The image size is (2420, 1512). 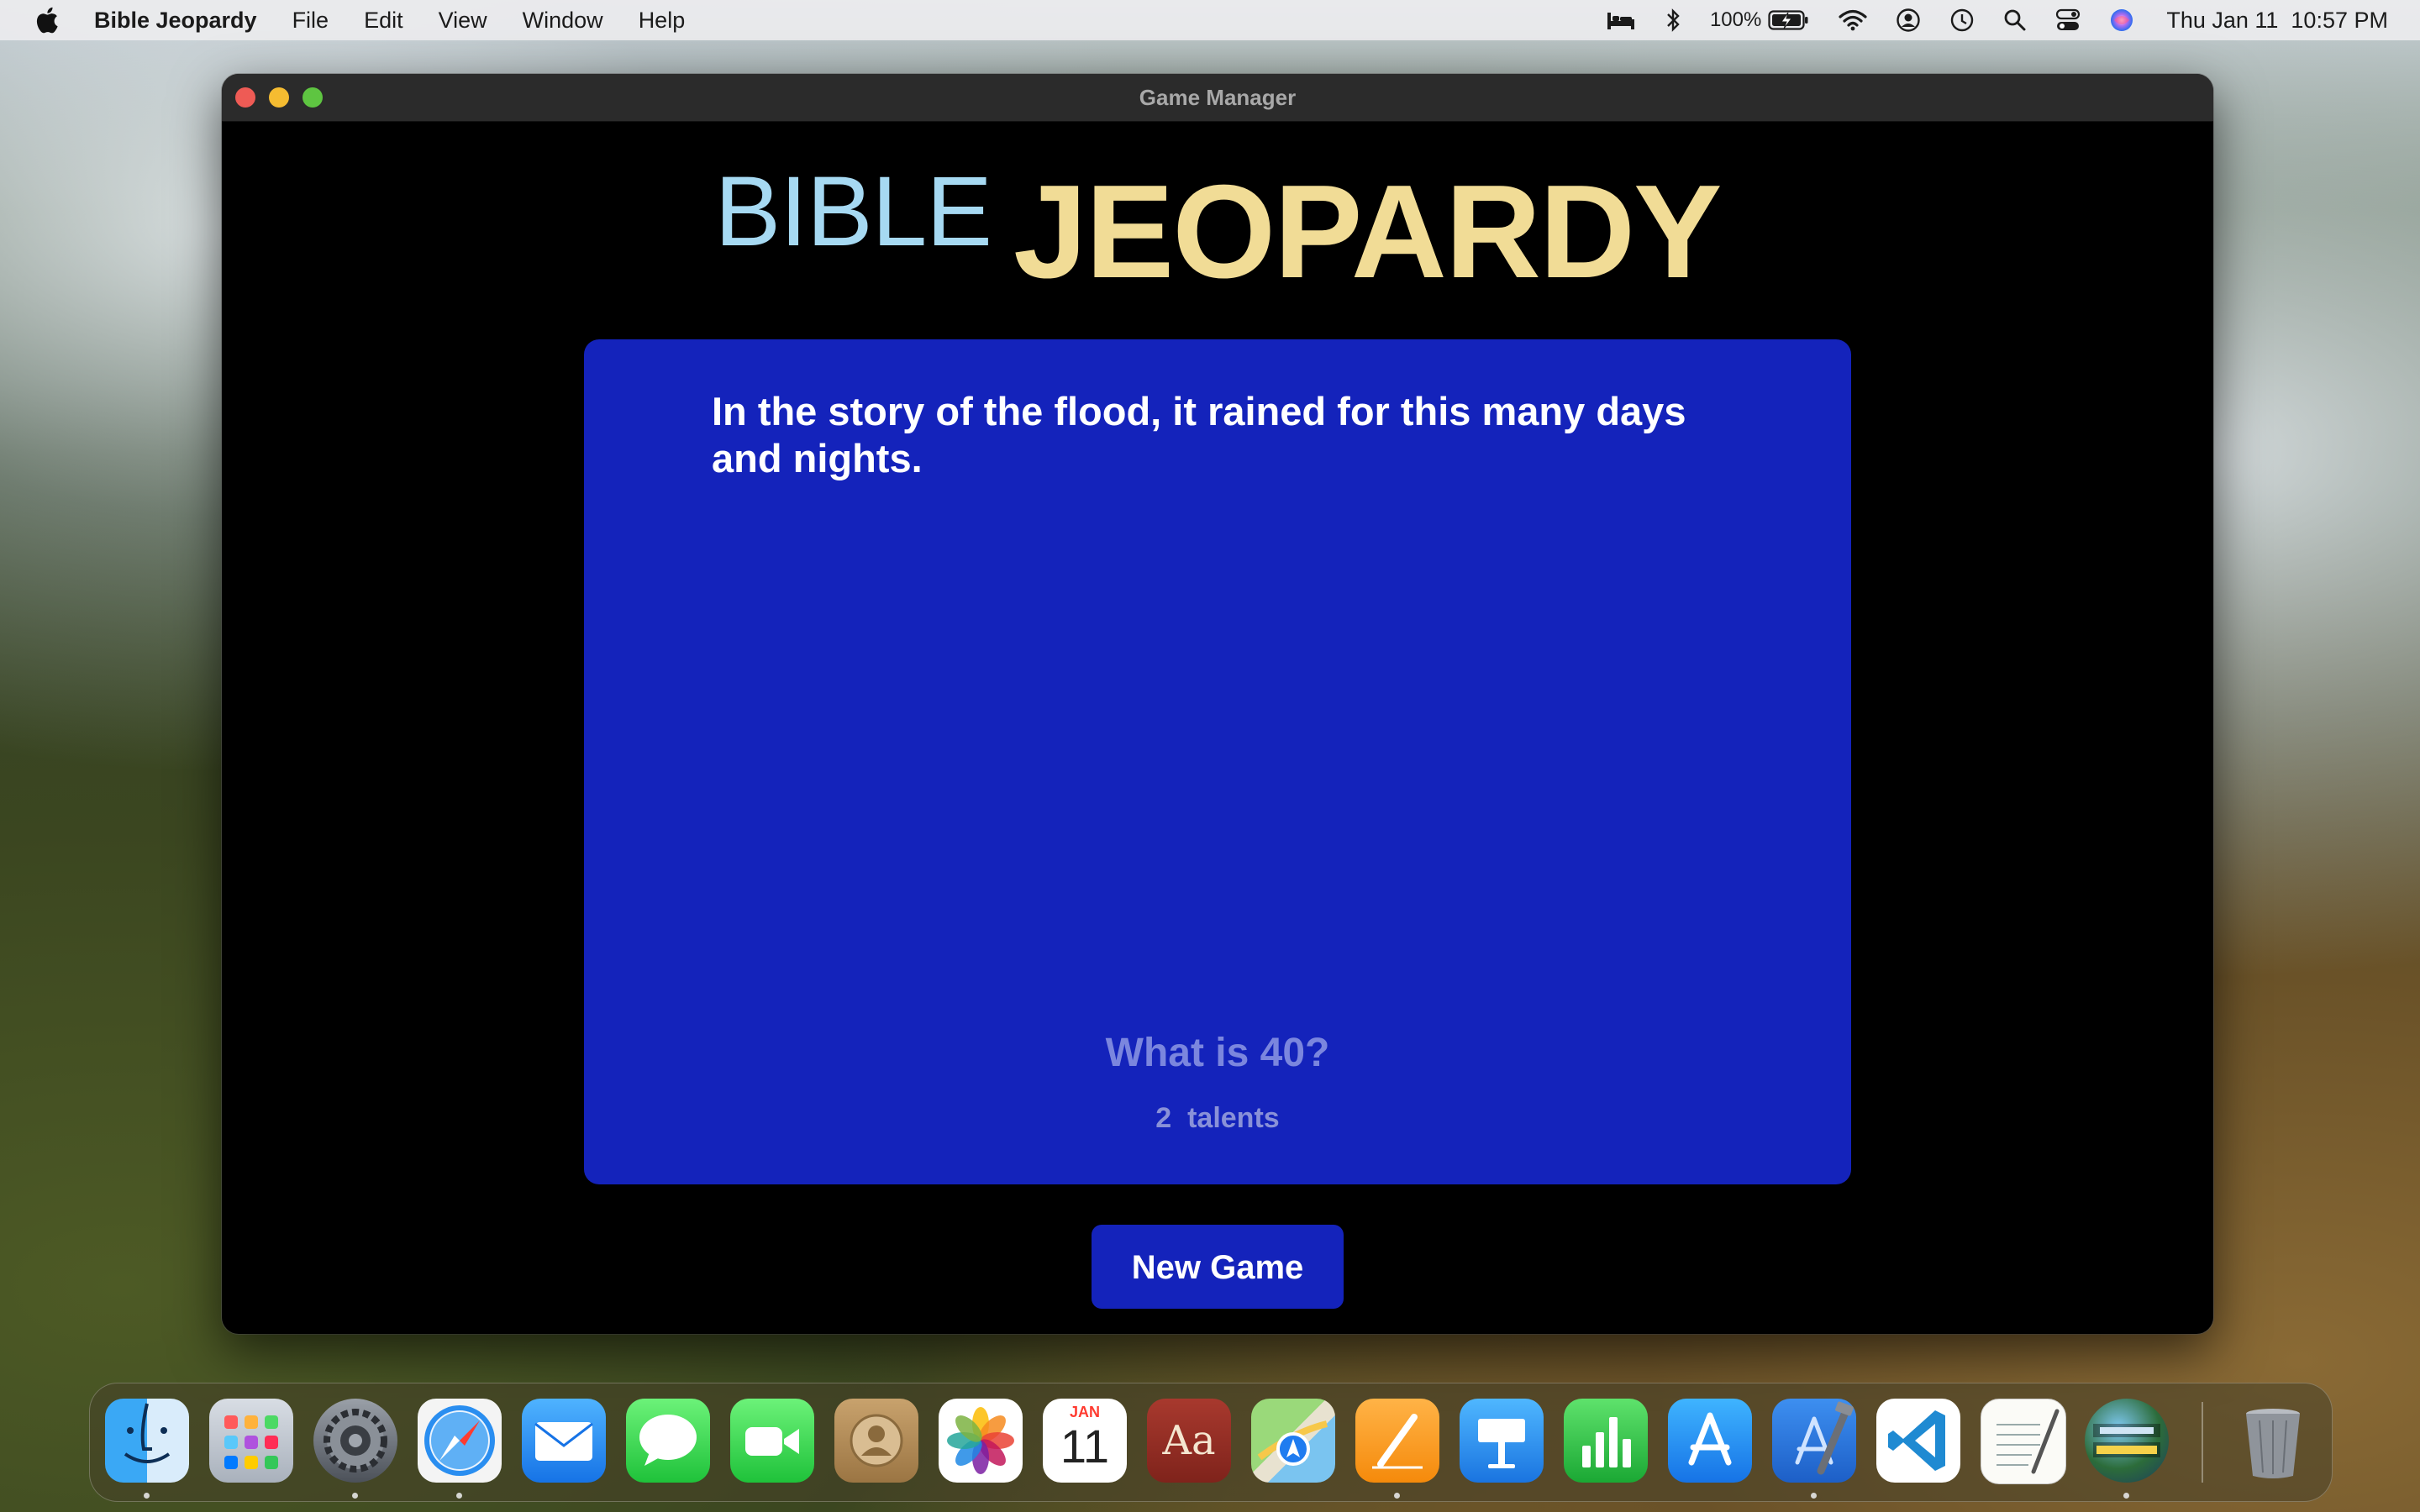 I want to click on pages-running-dot, so click(x=1397, y=1496).